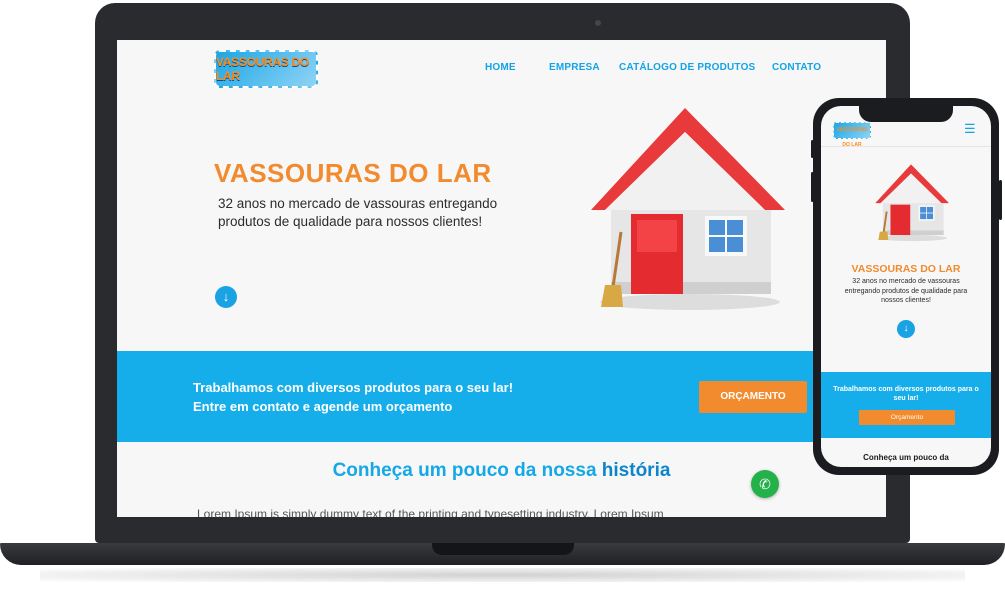  I want to click on laptop-camera, so click(598, 23).